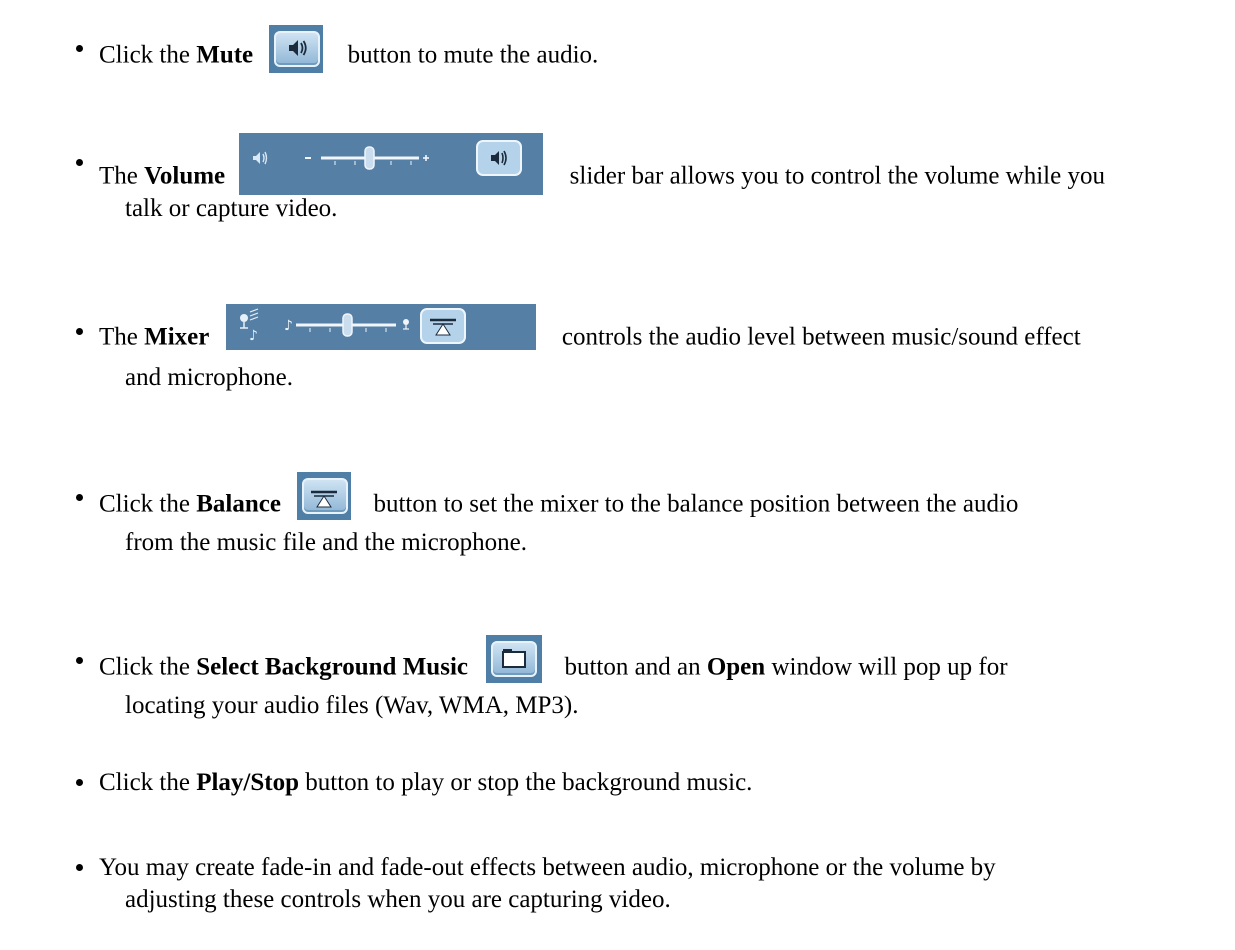  Describe the element at coordinates (332, 667) in the screenshot. I see `term-select-background-music: Select Background Music` at that location.